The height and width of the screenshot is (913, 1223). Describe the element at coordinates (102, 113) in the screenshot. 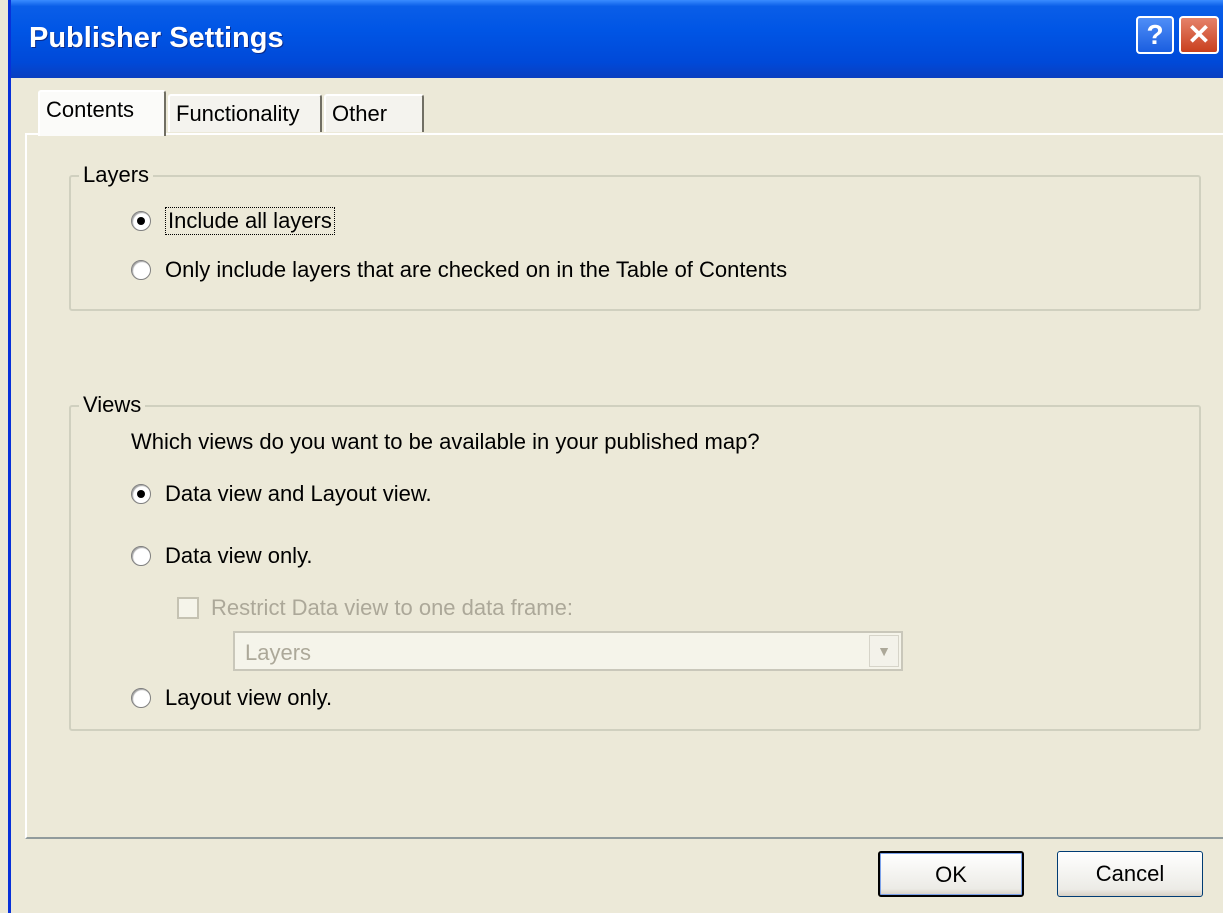

I see `tab-contents: Contents` at that location.